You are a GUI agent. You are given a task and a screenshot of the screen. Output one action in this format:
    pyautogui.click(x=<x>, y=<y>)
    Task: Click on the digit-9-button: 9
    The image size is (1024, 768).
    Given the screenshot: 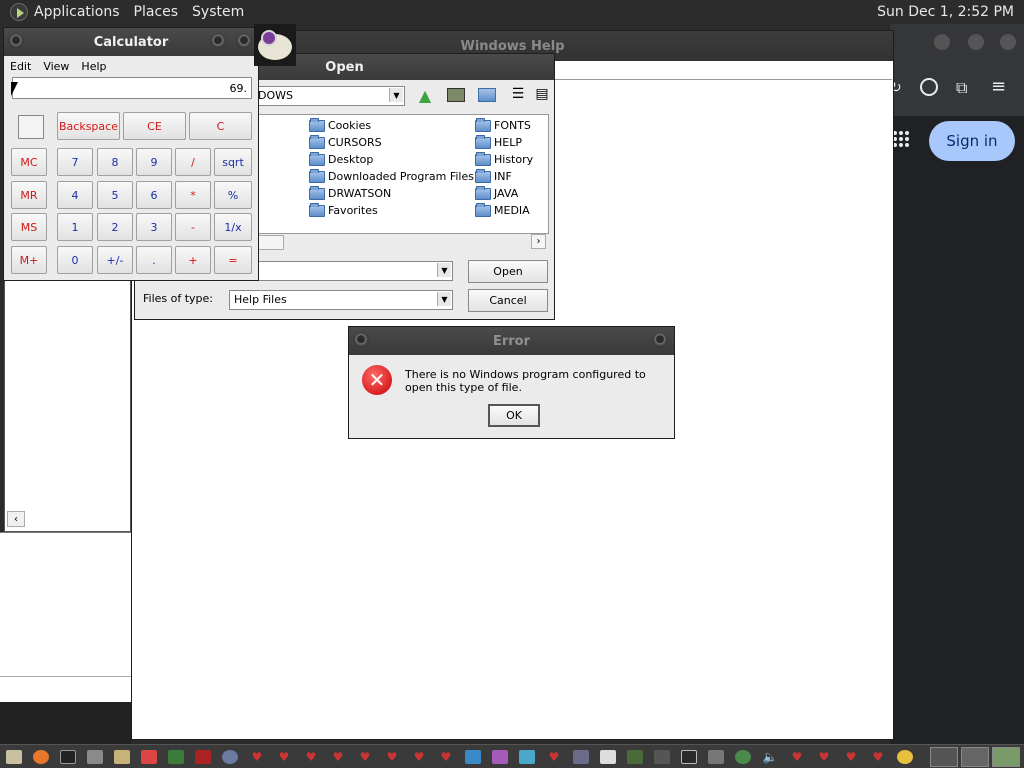 What is the action you would take?
    pyautogui.click(x=154, y=162)
    